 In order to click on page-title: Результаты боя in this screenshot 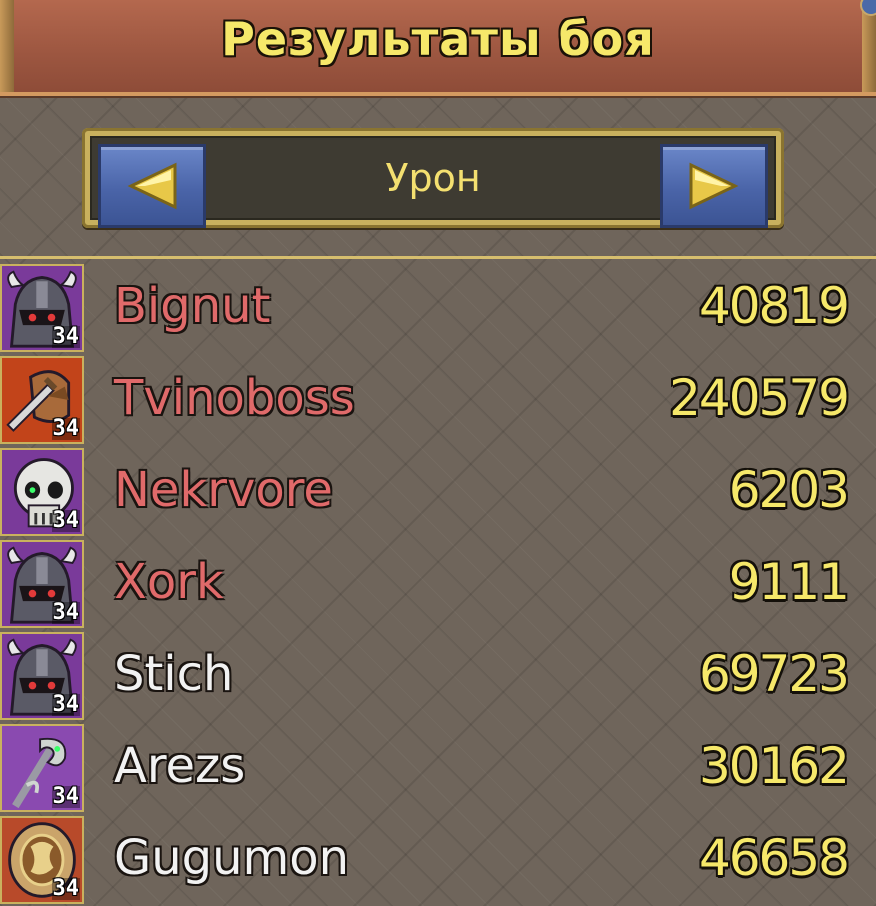, I will do `click(438, 39)`.